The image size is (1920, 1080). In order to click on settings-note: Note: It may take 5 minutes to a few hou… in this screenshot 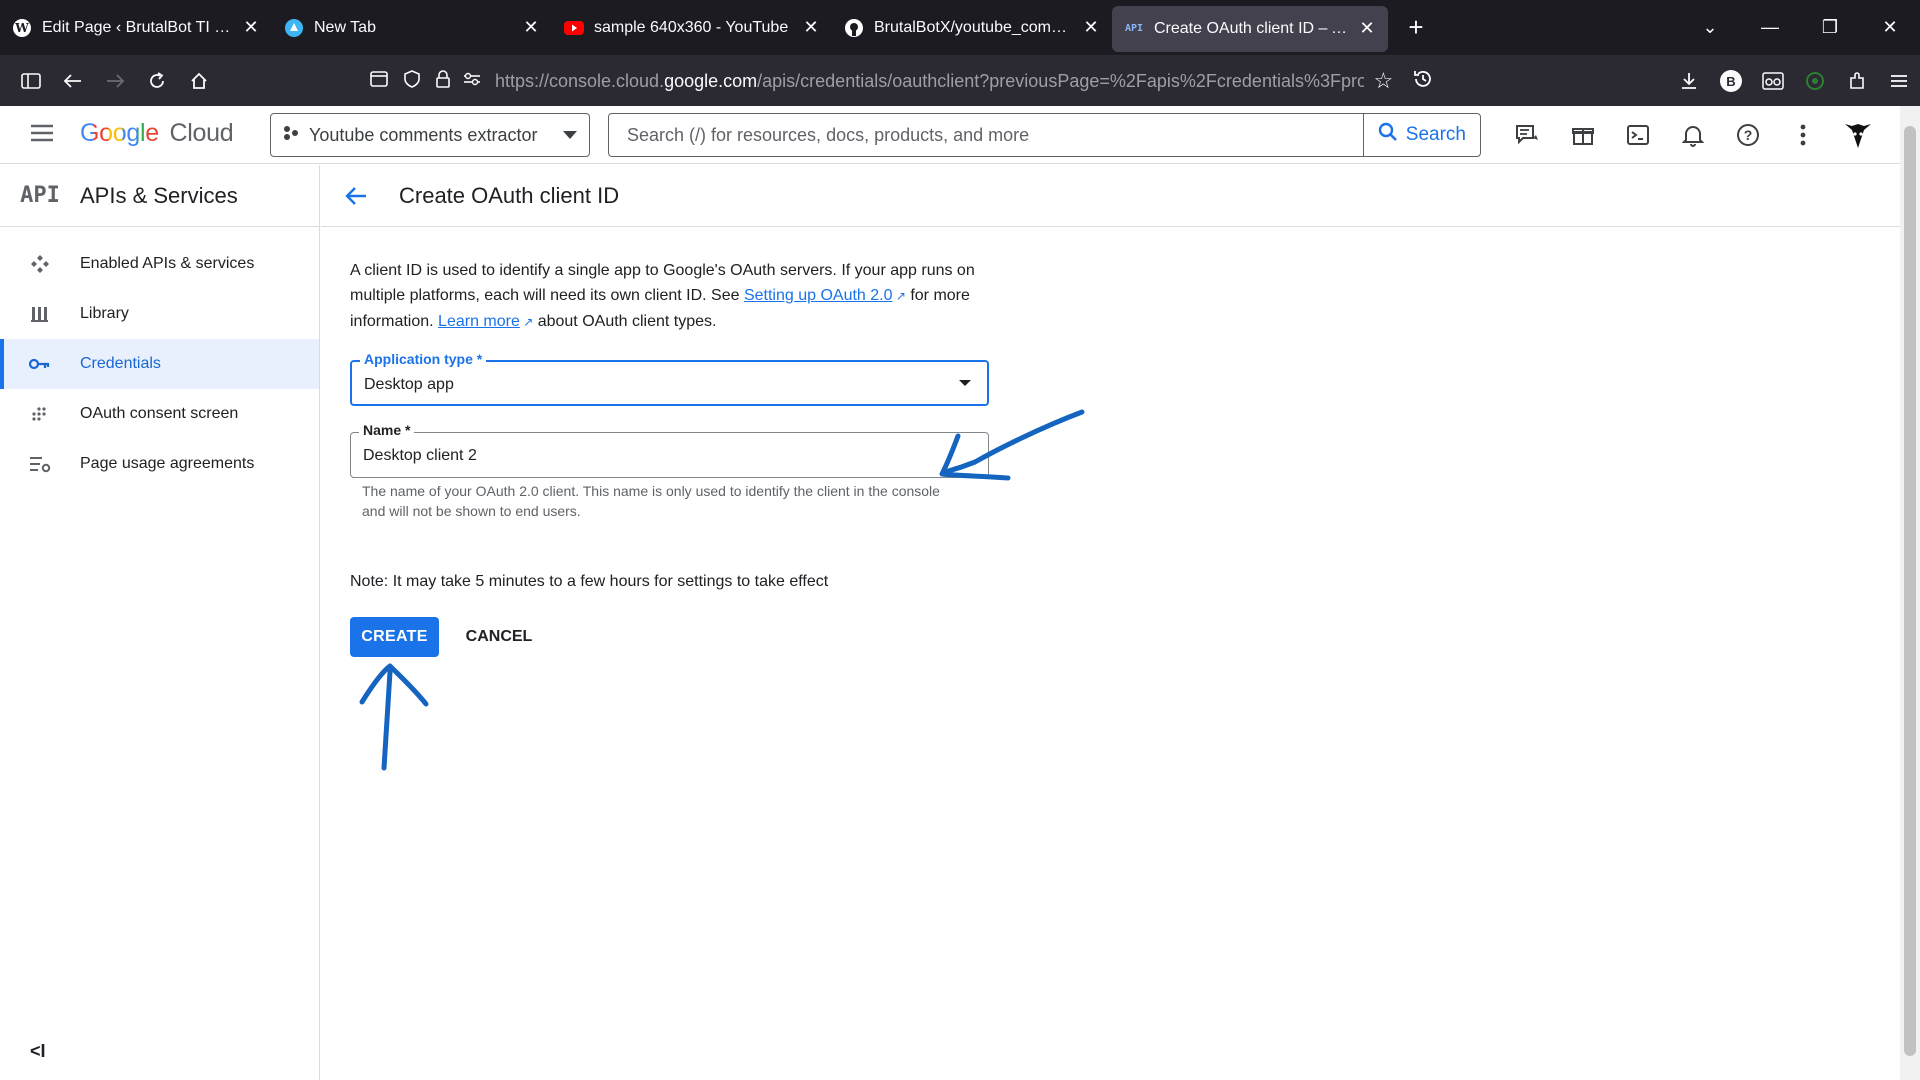, I will do `click(589, 581)`.